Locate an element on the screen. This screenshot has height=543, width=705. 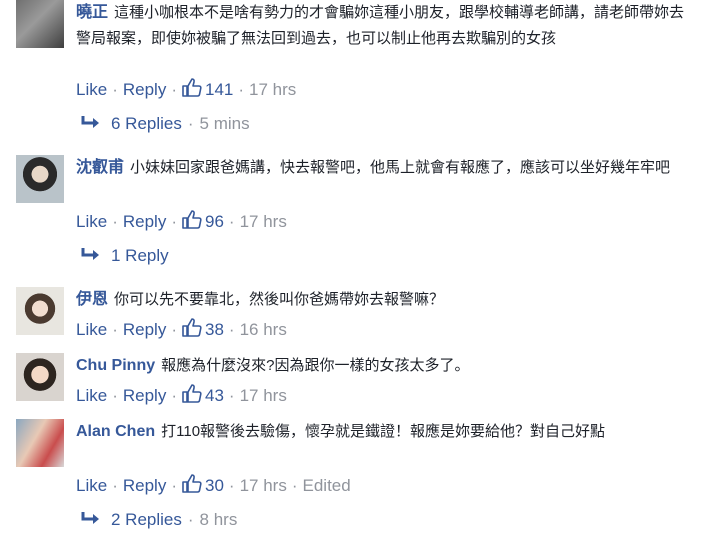
comment-body: Chu Pinny 報應為什麼沒來?因為跟你一樣的女孩太多了。 is located at coordinates (383, 366).